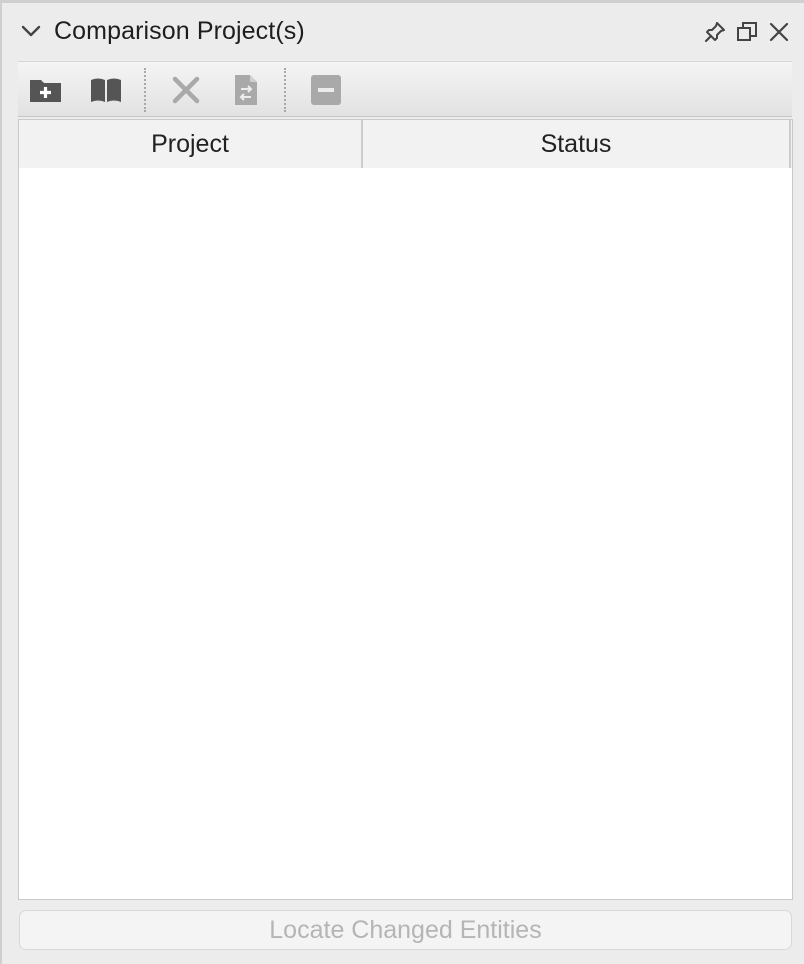 The image size is (804, 964). I want to click on add-folder-icon, so click(46, 90).